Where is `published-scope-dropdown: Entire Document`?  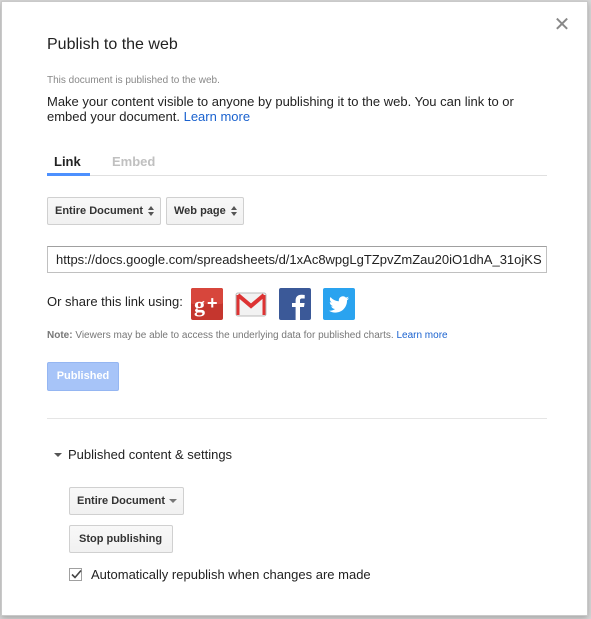 published-scope-dropdown: Entire Document is located at coordinates (126, 501).